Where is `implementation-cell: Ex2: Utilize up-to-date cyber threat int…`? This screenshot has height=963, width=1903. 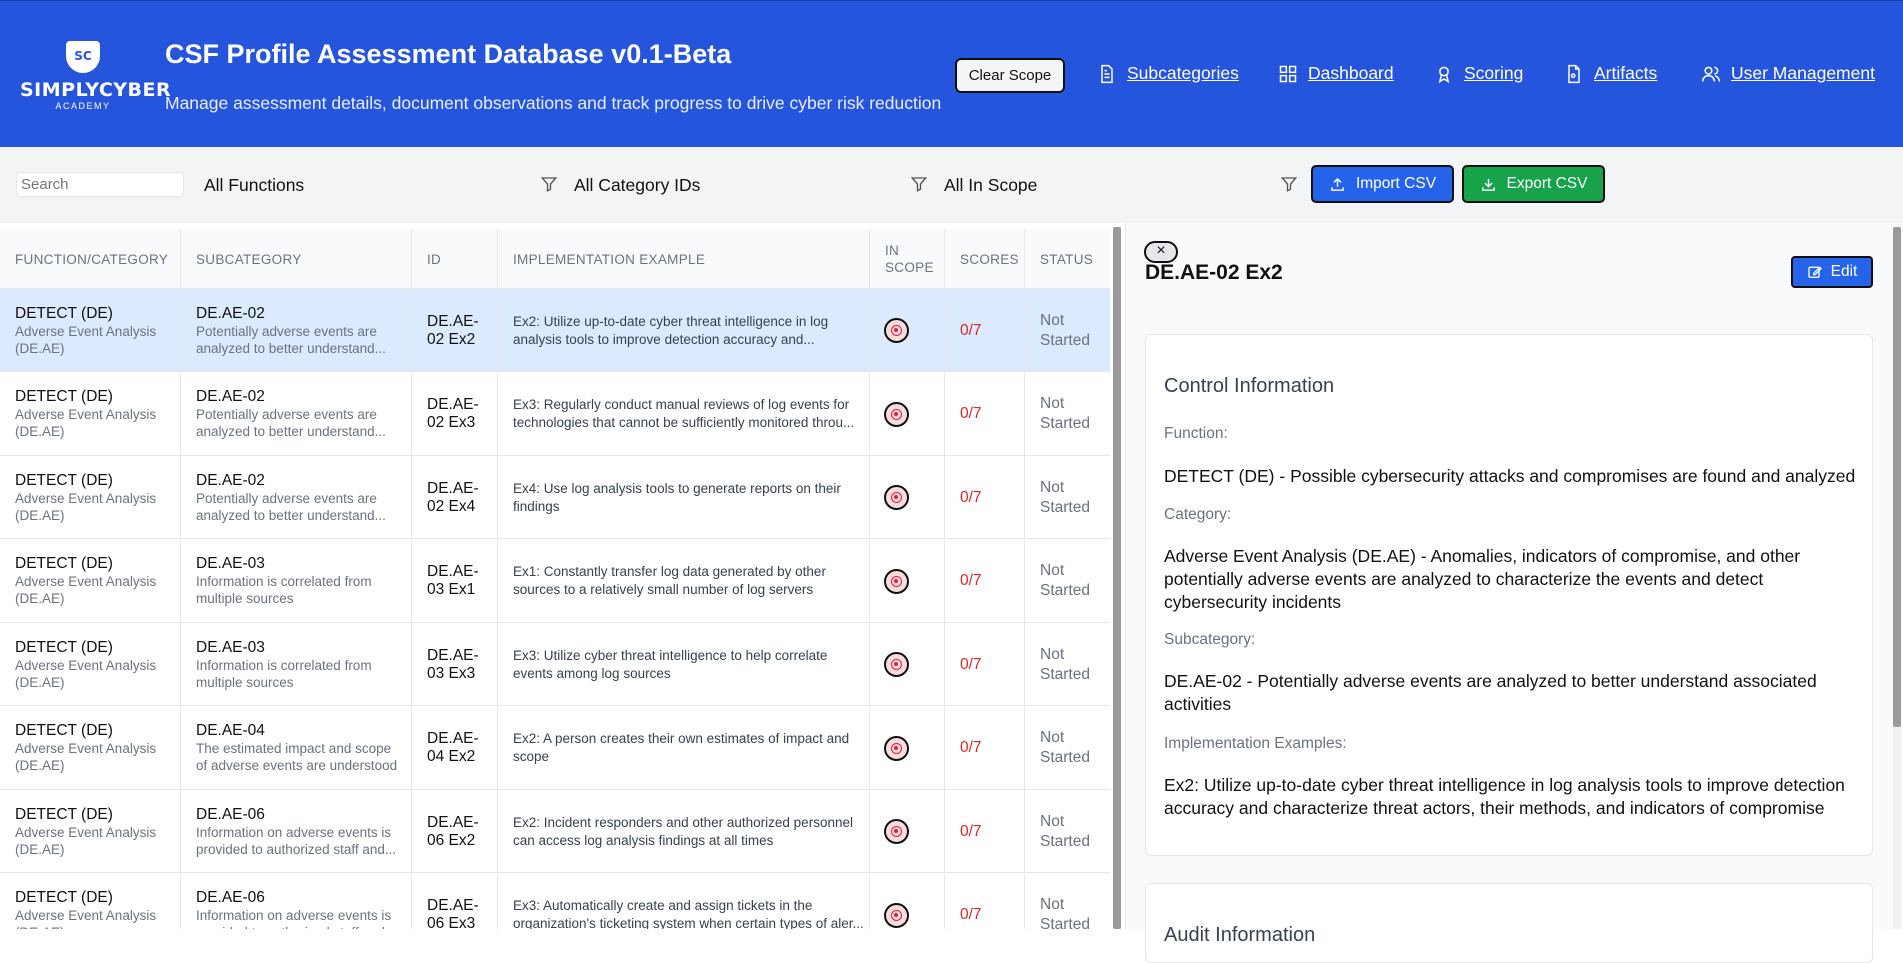 implementation-cell: Ex2: Utilize up-to-date cyber threat int… is located at coordinates (684, 330).